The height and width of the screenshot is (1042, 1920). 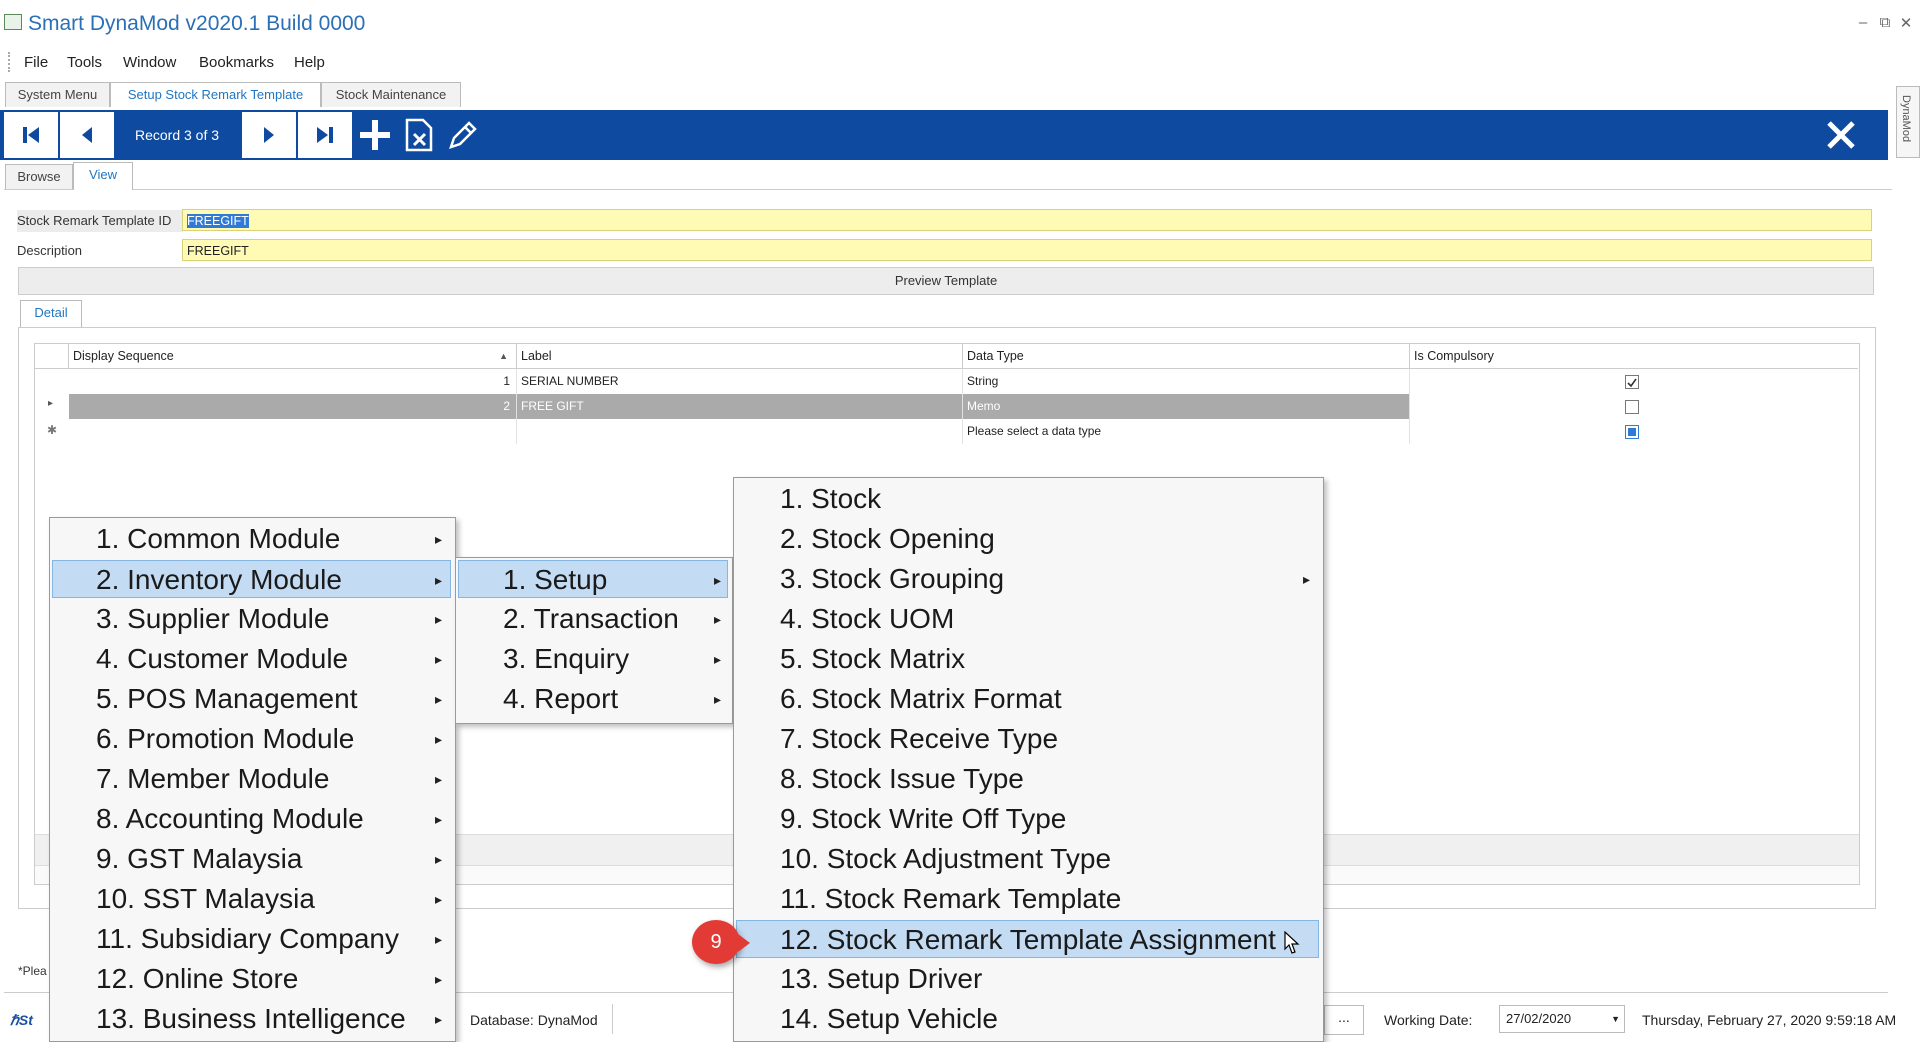 I want to click on row1-label: SERIAL NUMBER, so click(x=740, y=381).